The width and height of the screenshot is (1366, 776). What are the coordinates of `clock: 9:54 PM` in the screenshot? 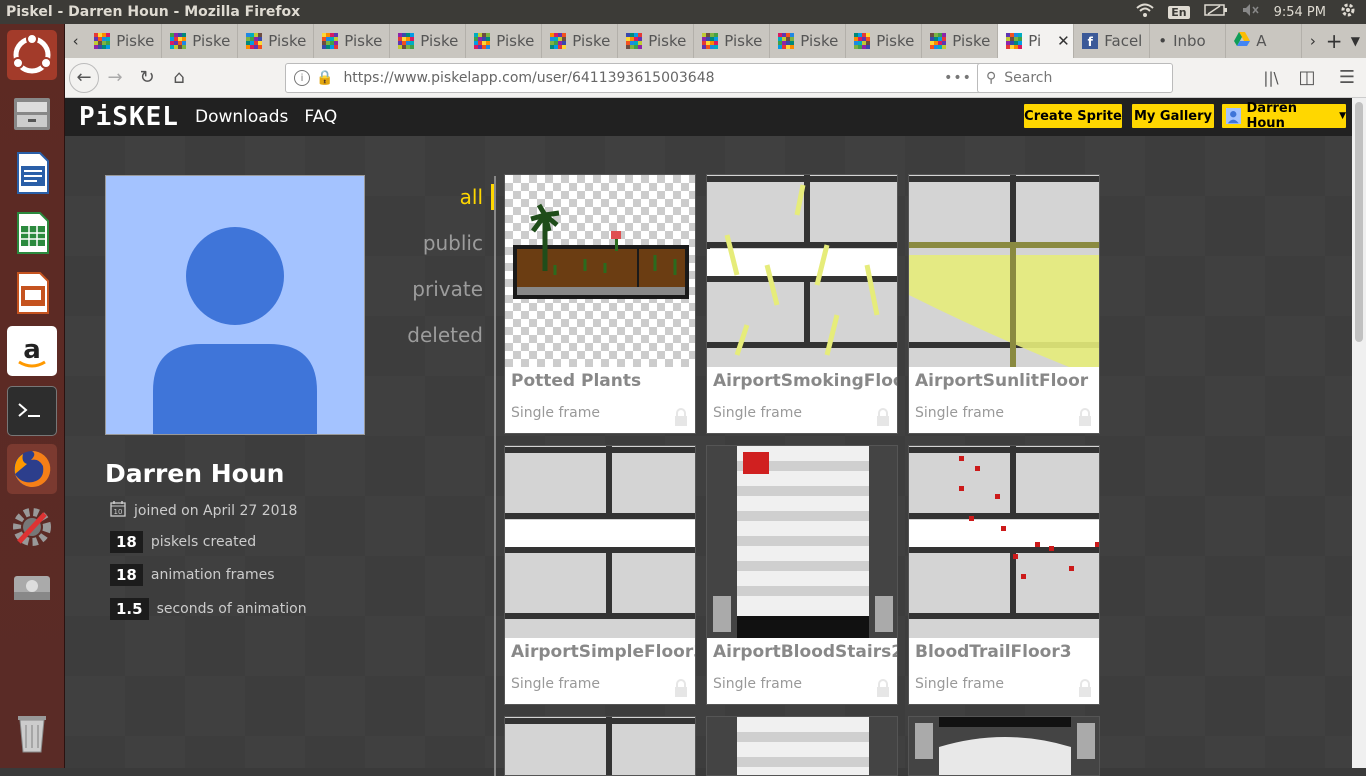 It's located at (1300, 12).